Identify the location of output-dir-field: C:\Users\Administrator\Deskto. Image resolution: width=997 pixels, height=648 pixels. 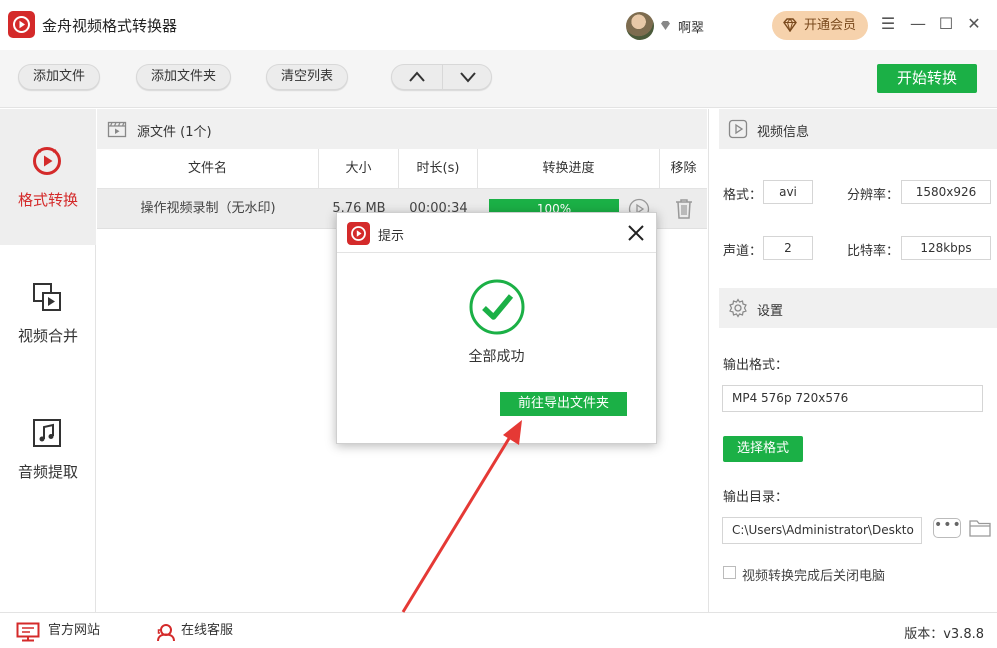
(822, 530).